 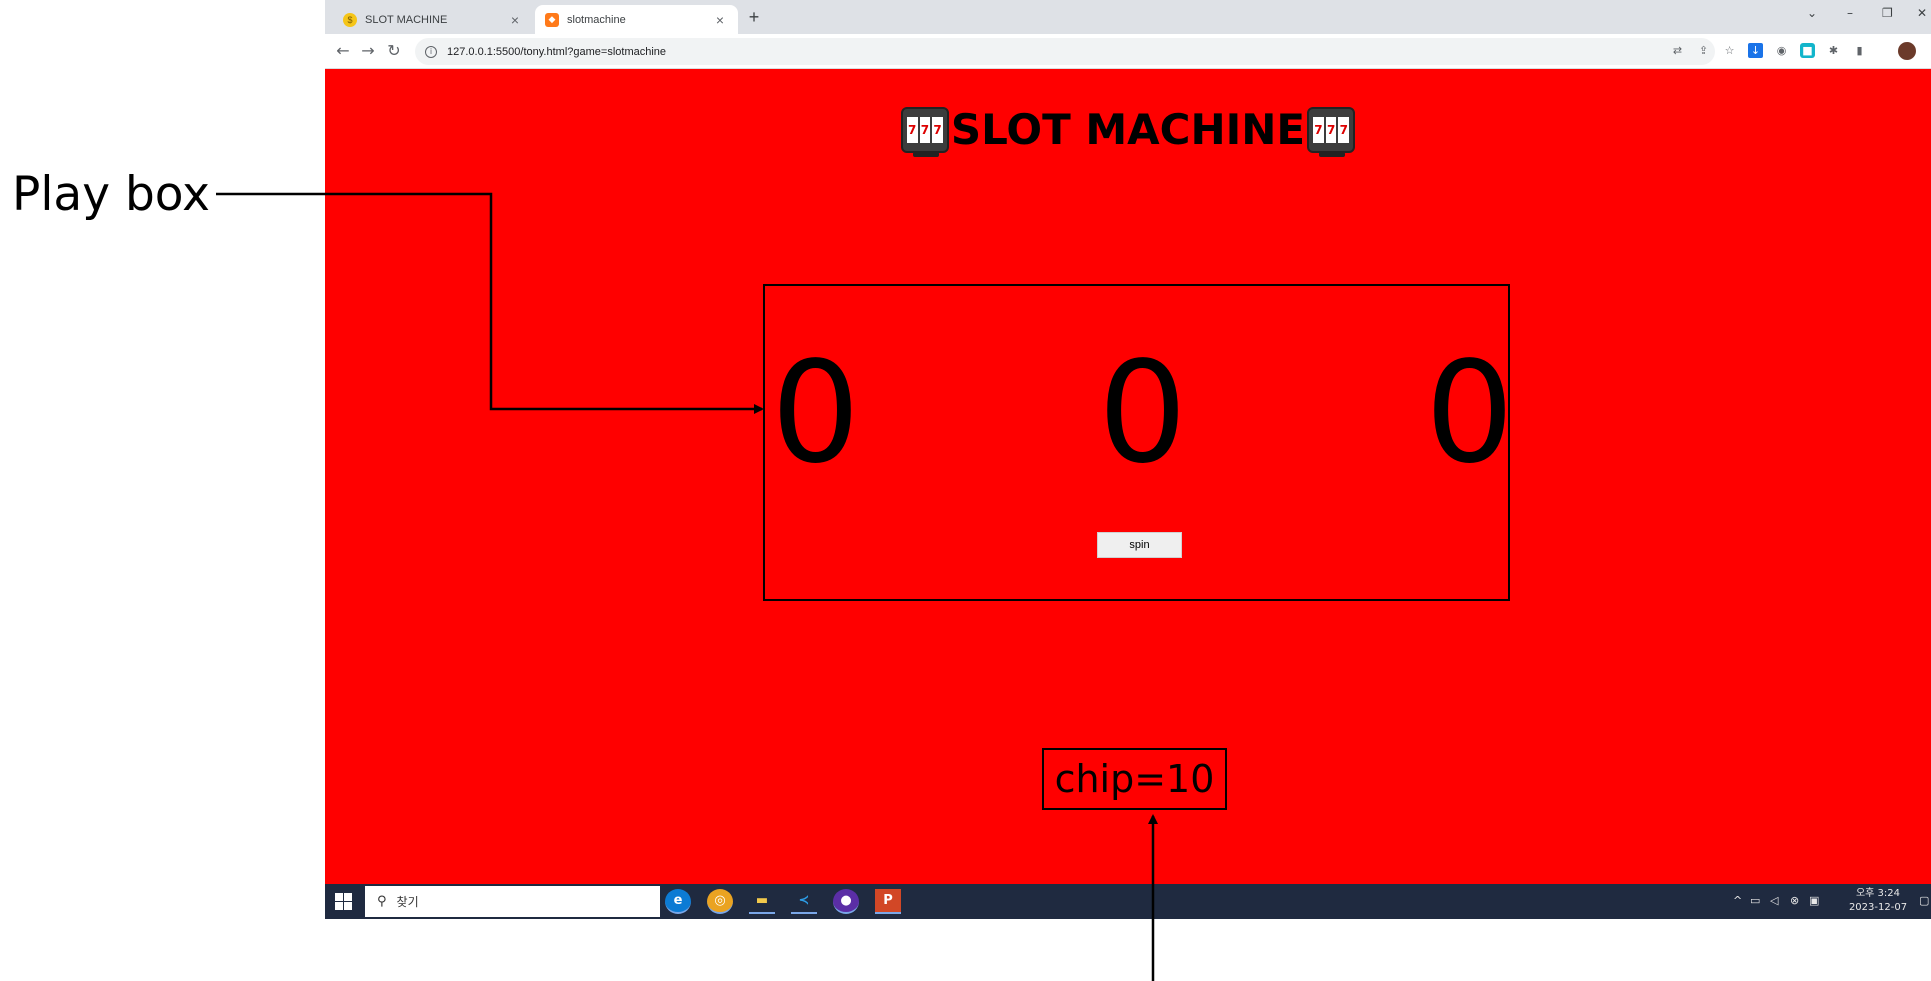 What do you see at coordinates (407, 902) in the screenshot?
I see `taskbar-search-placeholder: 찾기` at bounding box center [407, 902].